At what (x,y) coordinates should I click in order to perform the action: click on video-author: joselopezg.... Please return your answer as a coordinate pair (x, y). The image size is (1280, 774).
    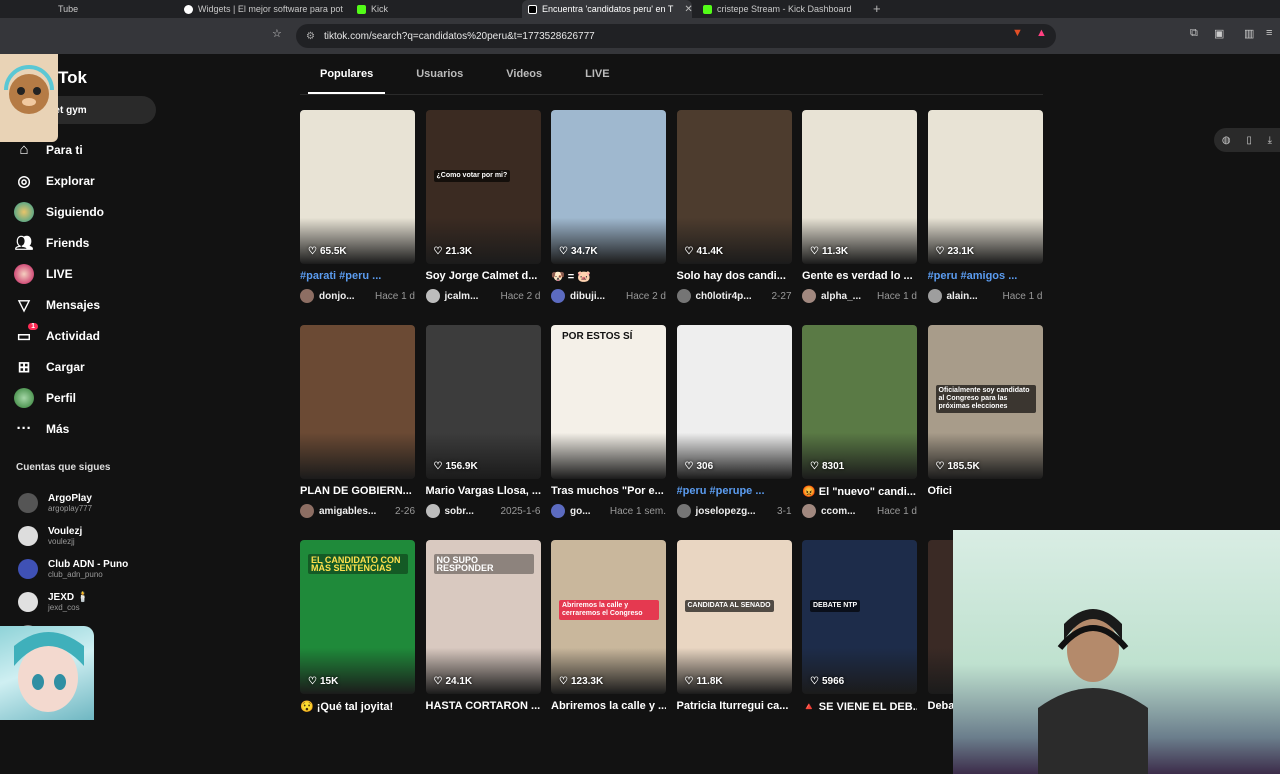
    Looking at the image, I should click on (726, 511).